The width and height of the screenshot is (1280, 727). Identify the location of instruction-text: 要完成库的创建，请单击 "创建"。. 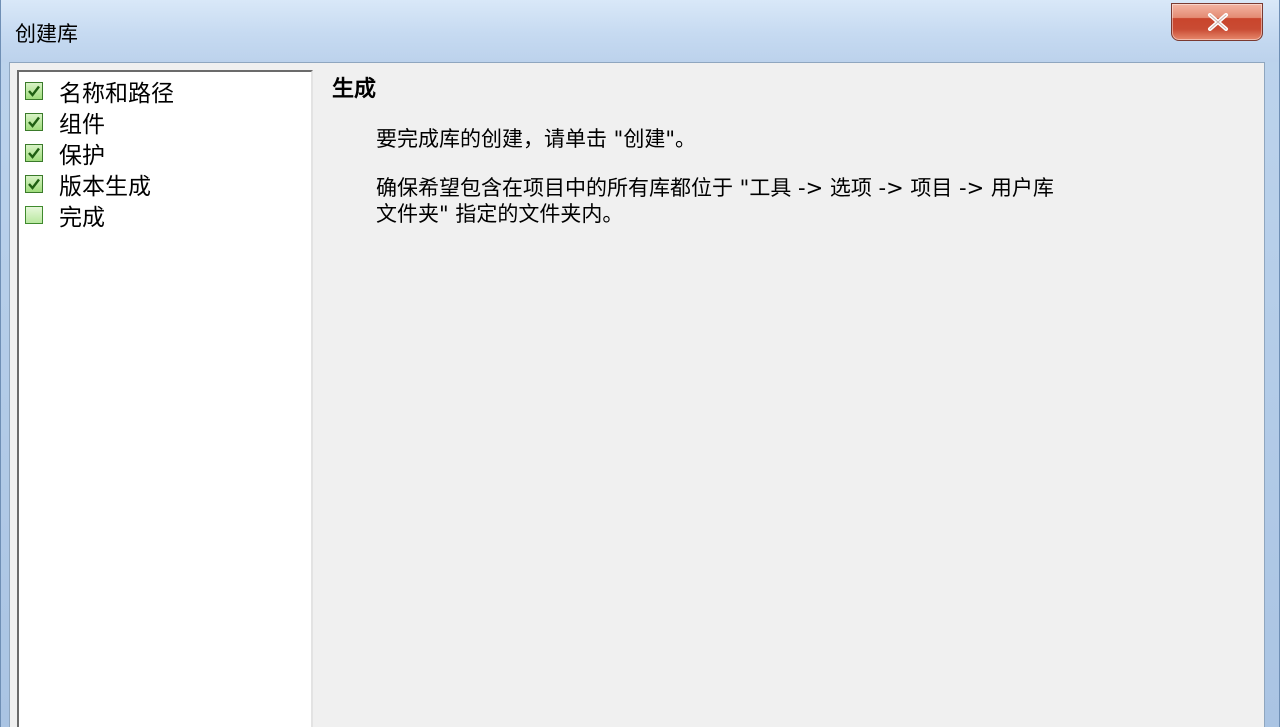
(536, 139).